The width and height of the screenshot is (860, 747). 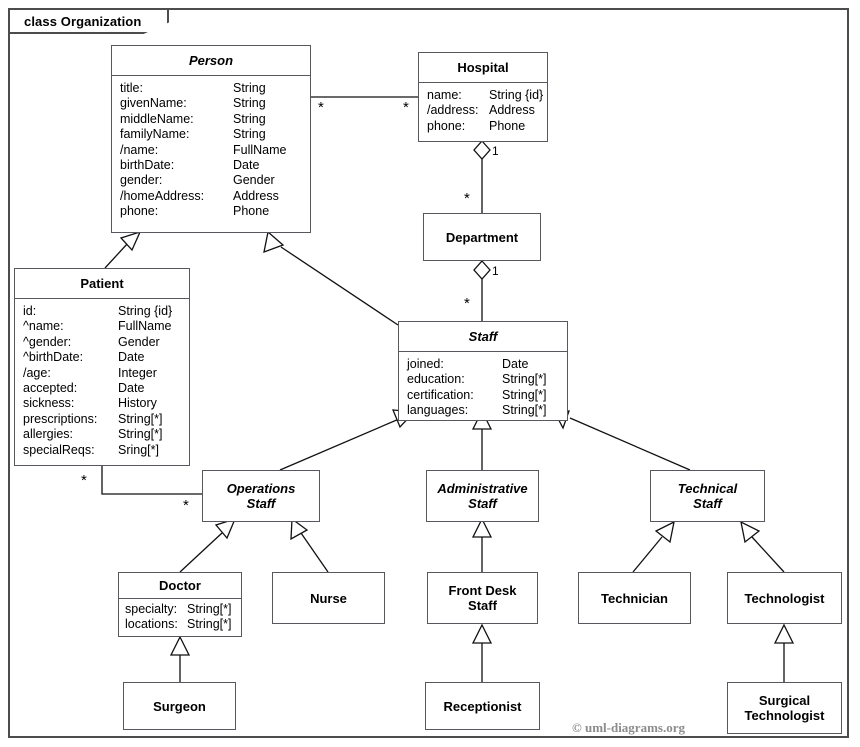 I want to click on attribute-row: languages: String[*], so click(x=477, y=410).